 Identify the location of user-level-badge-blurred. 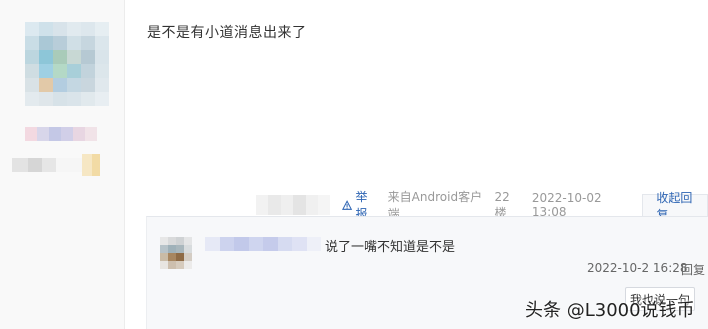
(56, 165).